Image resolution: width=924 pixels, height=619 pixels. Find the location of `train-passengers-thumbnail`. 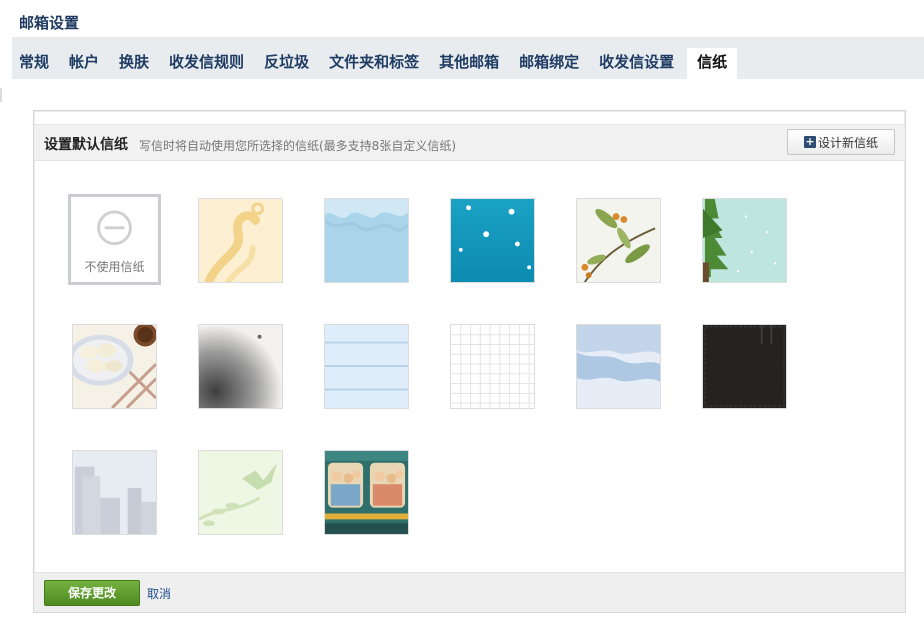

train-passengers-thumbnail is located at coordinates (366, 492).